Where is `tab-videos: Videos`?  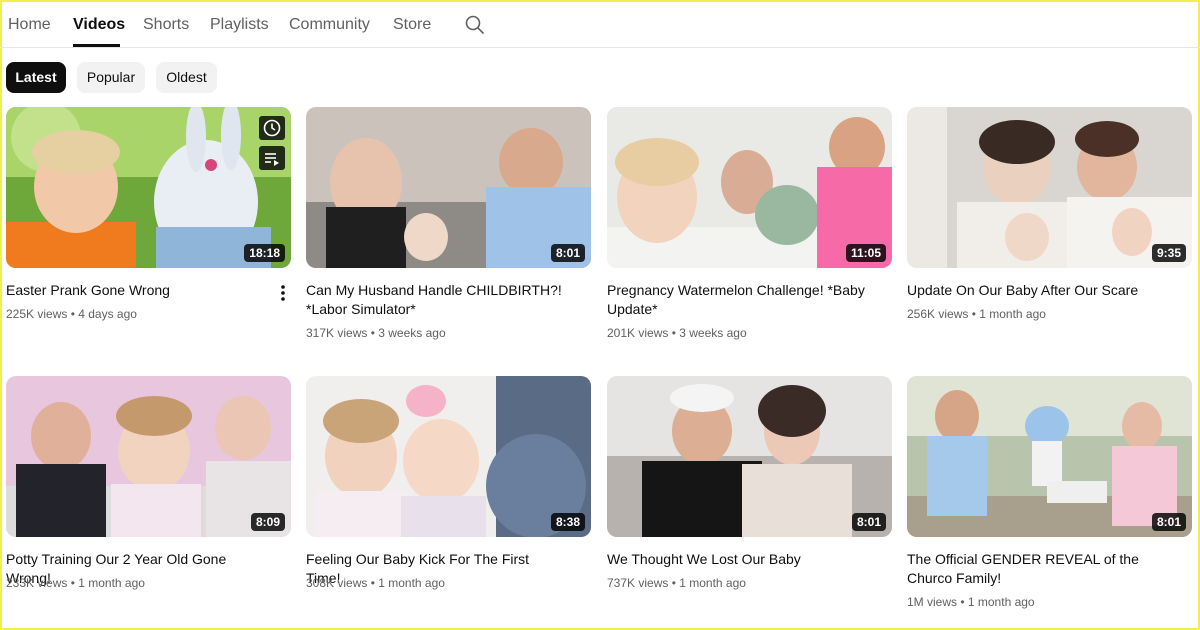 tab-videos: Videos is located at coordinates (99, 25).